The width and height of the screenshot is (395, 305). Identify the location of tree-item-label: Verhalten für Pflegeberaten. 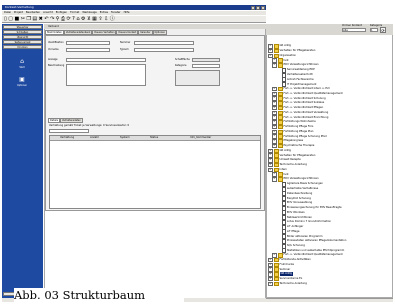
(297, 50).